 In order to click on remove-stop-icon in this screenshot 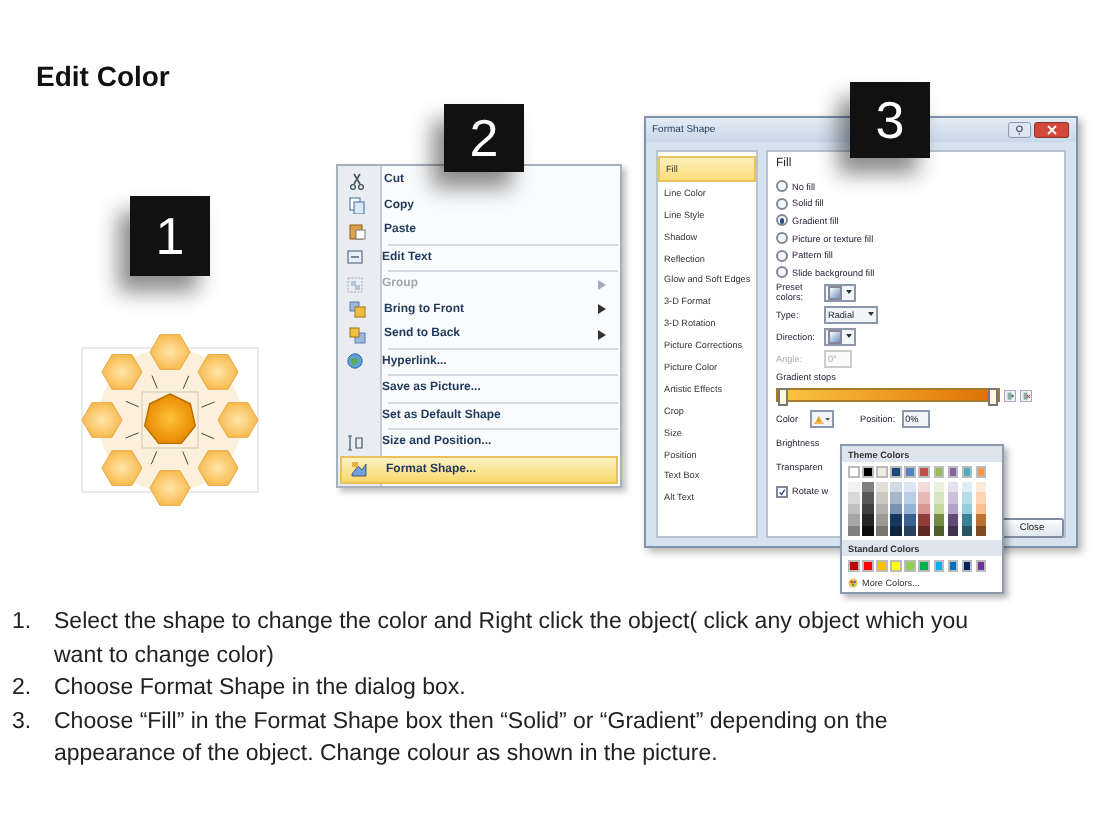, I will do `click(1026, 395)`.